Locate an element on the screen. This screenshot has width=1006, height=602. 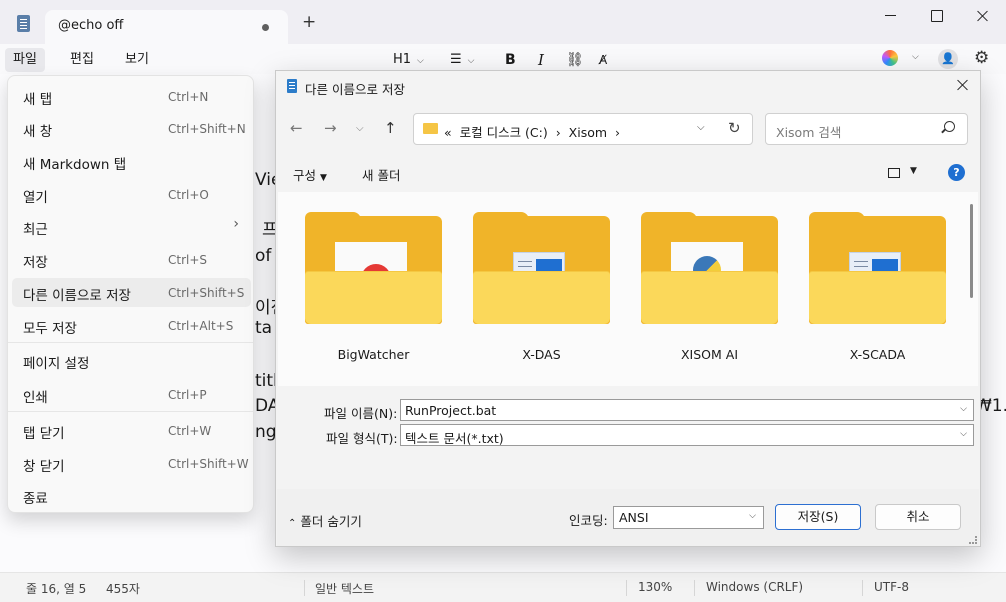
text-mode: 일반 텍스트 is located at coordinates (344, 588).